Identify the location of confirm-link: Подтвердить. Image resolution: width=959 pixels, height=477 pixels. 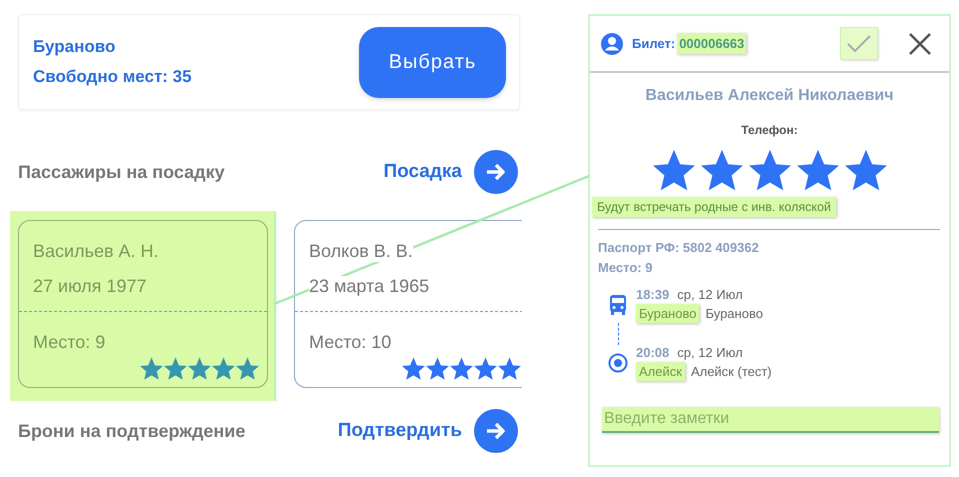
(400, 431).